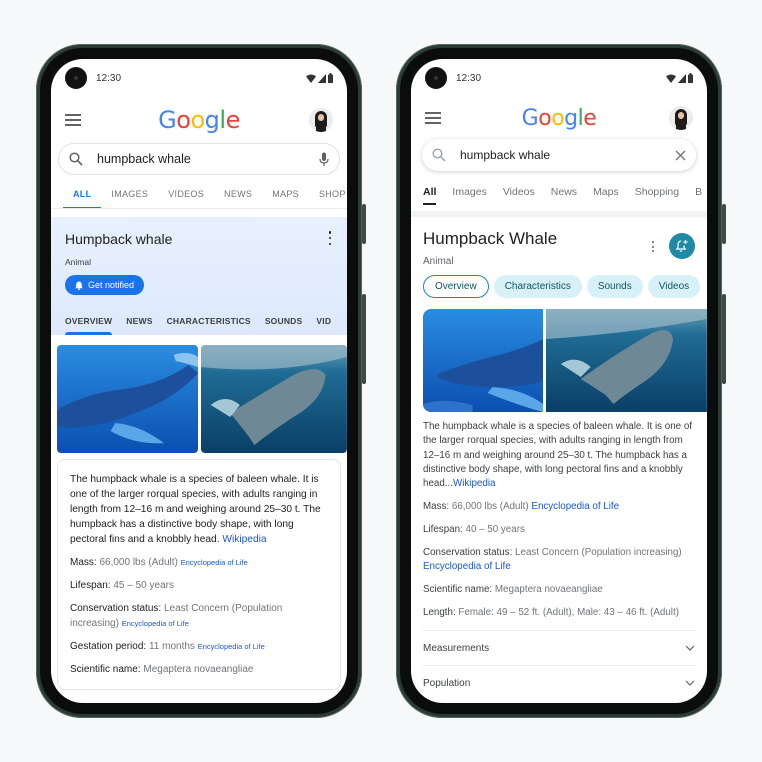 The height and width of the screenshot is (762, 762). I want to click on kp-tab-news: NEWS, so click(139, 322).